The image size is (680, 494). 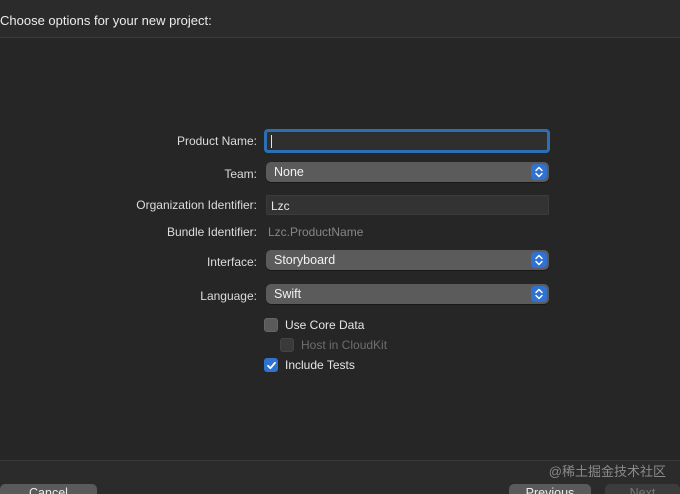 What do you see at coordinates (407, 141) in the screenshot?
I see `product-name-input` at bounding box center [407, 141].